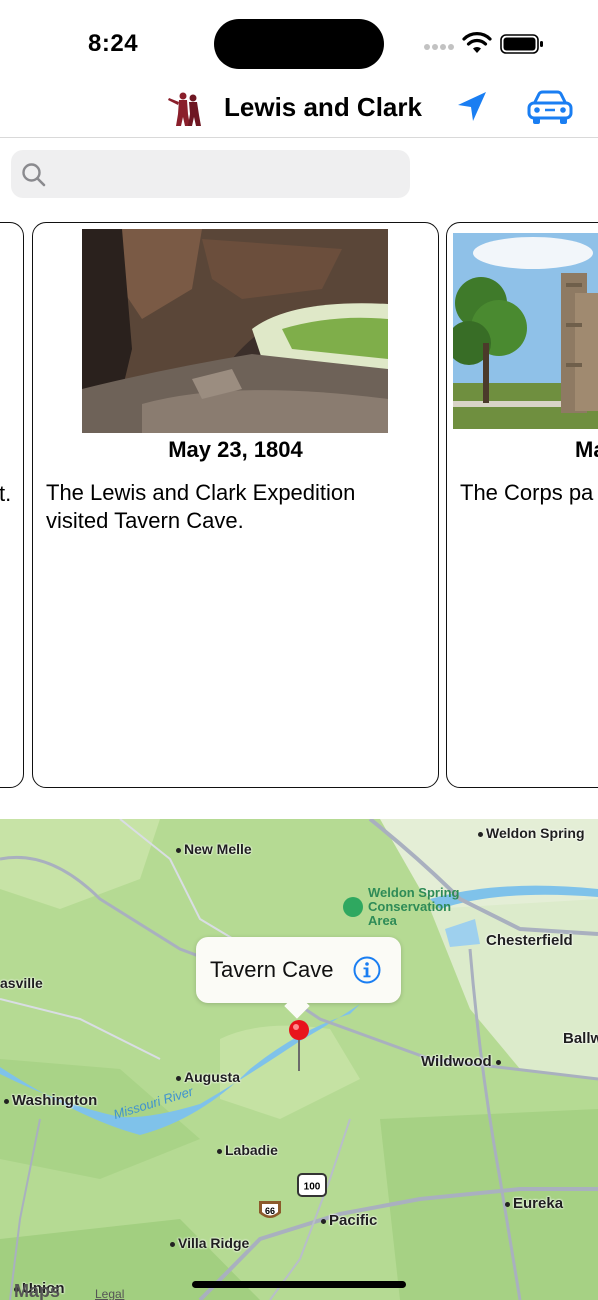  I want to click on car-icon, so click(550, 107).